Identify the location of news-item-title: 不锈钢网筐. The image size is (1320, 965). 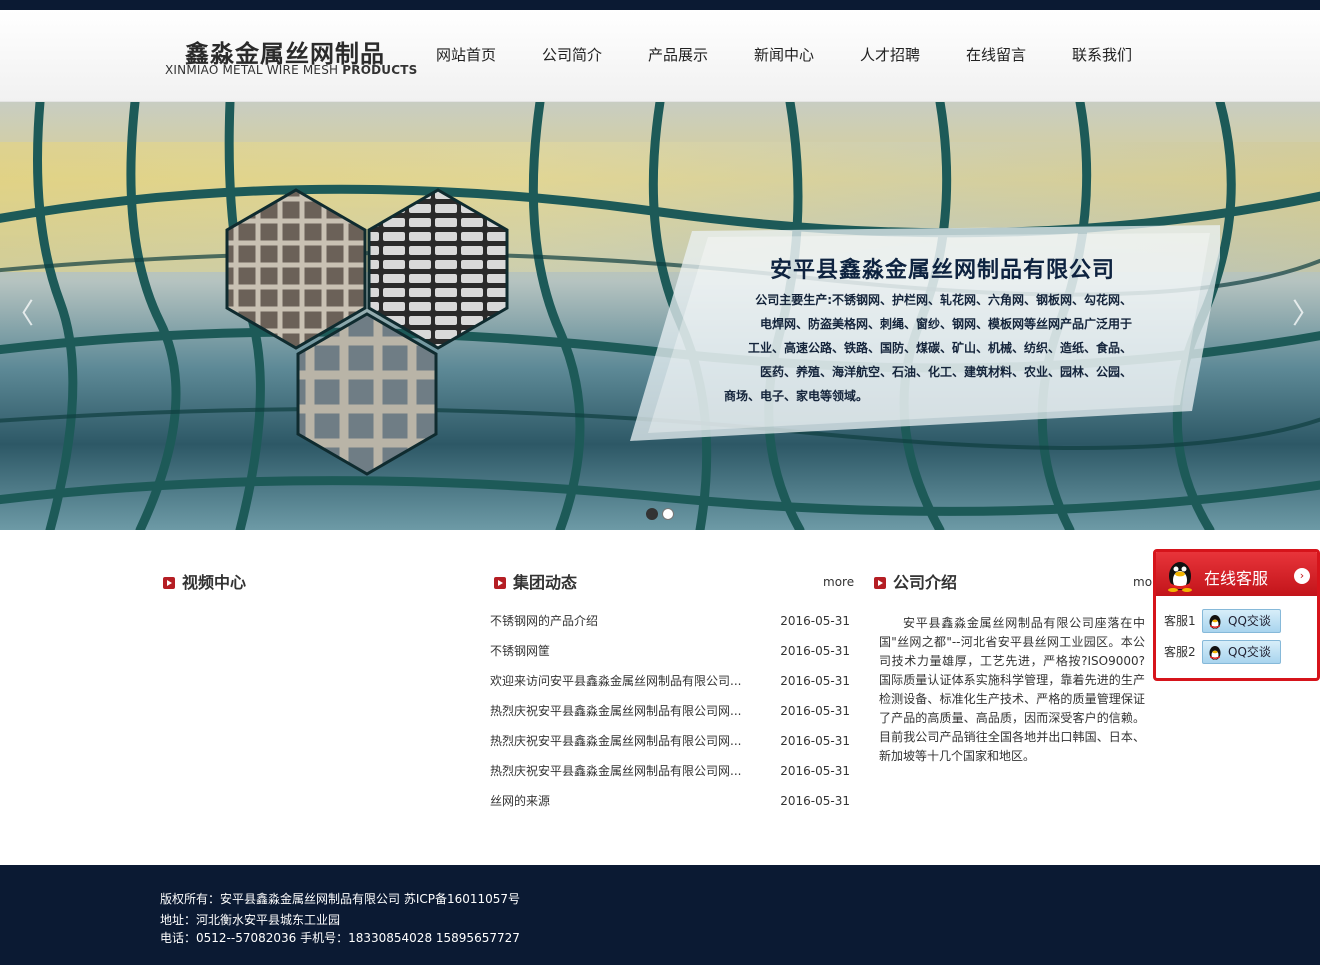
(617, 651).